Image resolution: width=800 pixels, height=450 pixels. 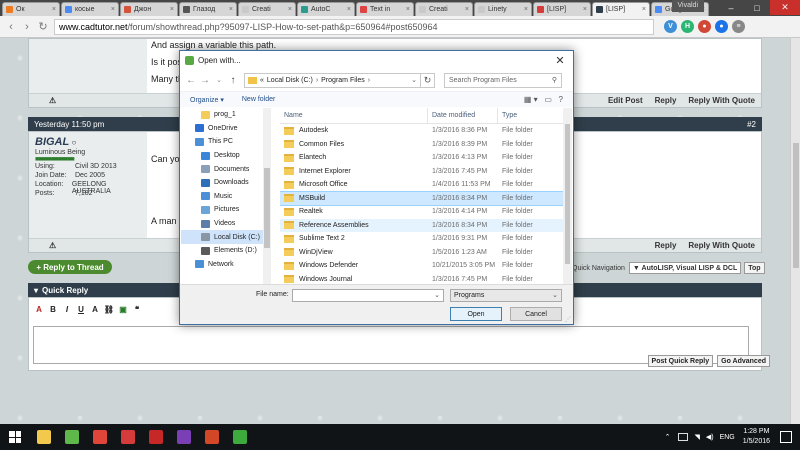 I want to click on nav-item-prog-1: prog_1, so click(x=226, y=115).